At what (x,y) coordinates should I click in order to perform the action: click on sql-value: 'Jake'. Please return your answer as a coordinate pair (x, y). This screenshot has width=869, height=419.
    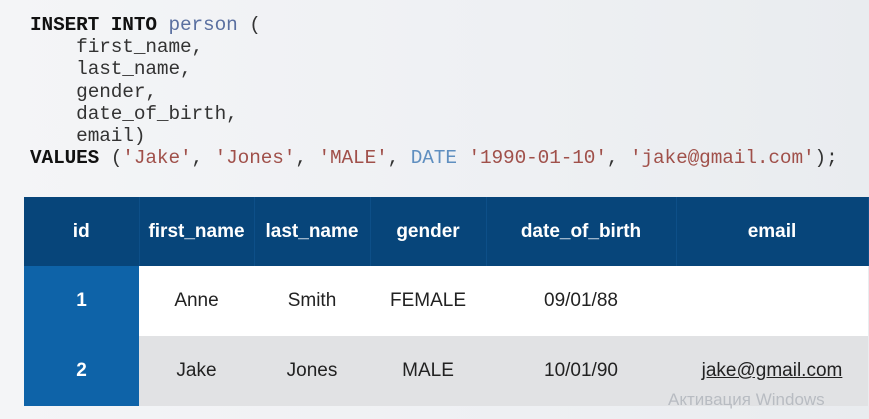
    Looking at the image, I should click on (157, 158).